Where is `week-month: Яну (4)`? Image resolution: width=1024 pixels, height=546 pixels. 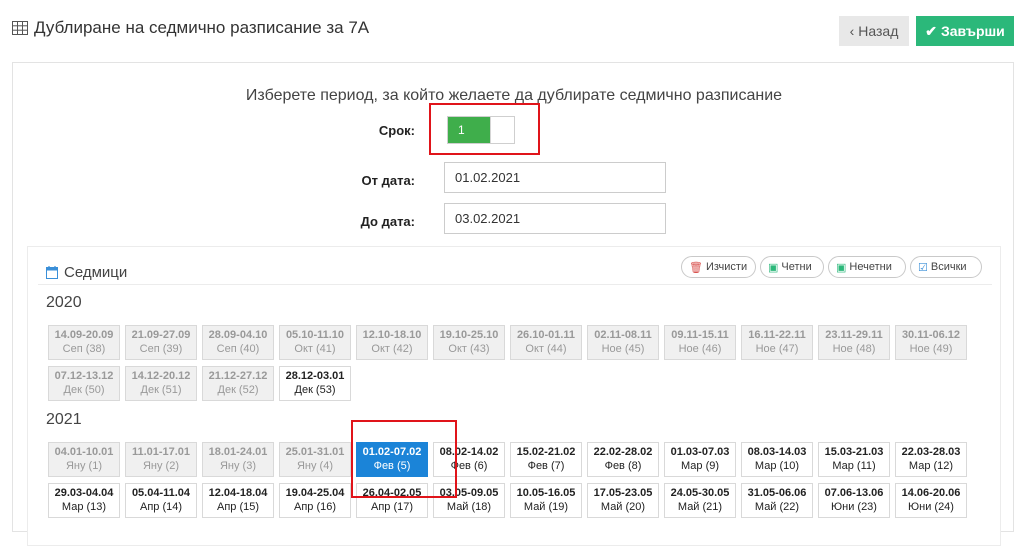
week-month: Яну (4) is located at coordinates (315, 466).